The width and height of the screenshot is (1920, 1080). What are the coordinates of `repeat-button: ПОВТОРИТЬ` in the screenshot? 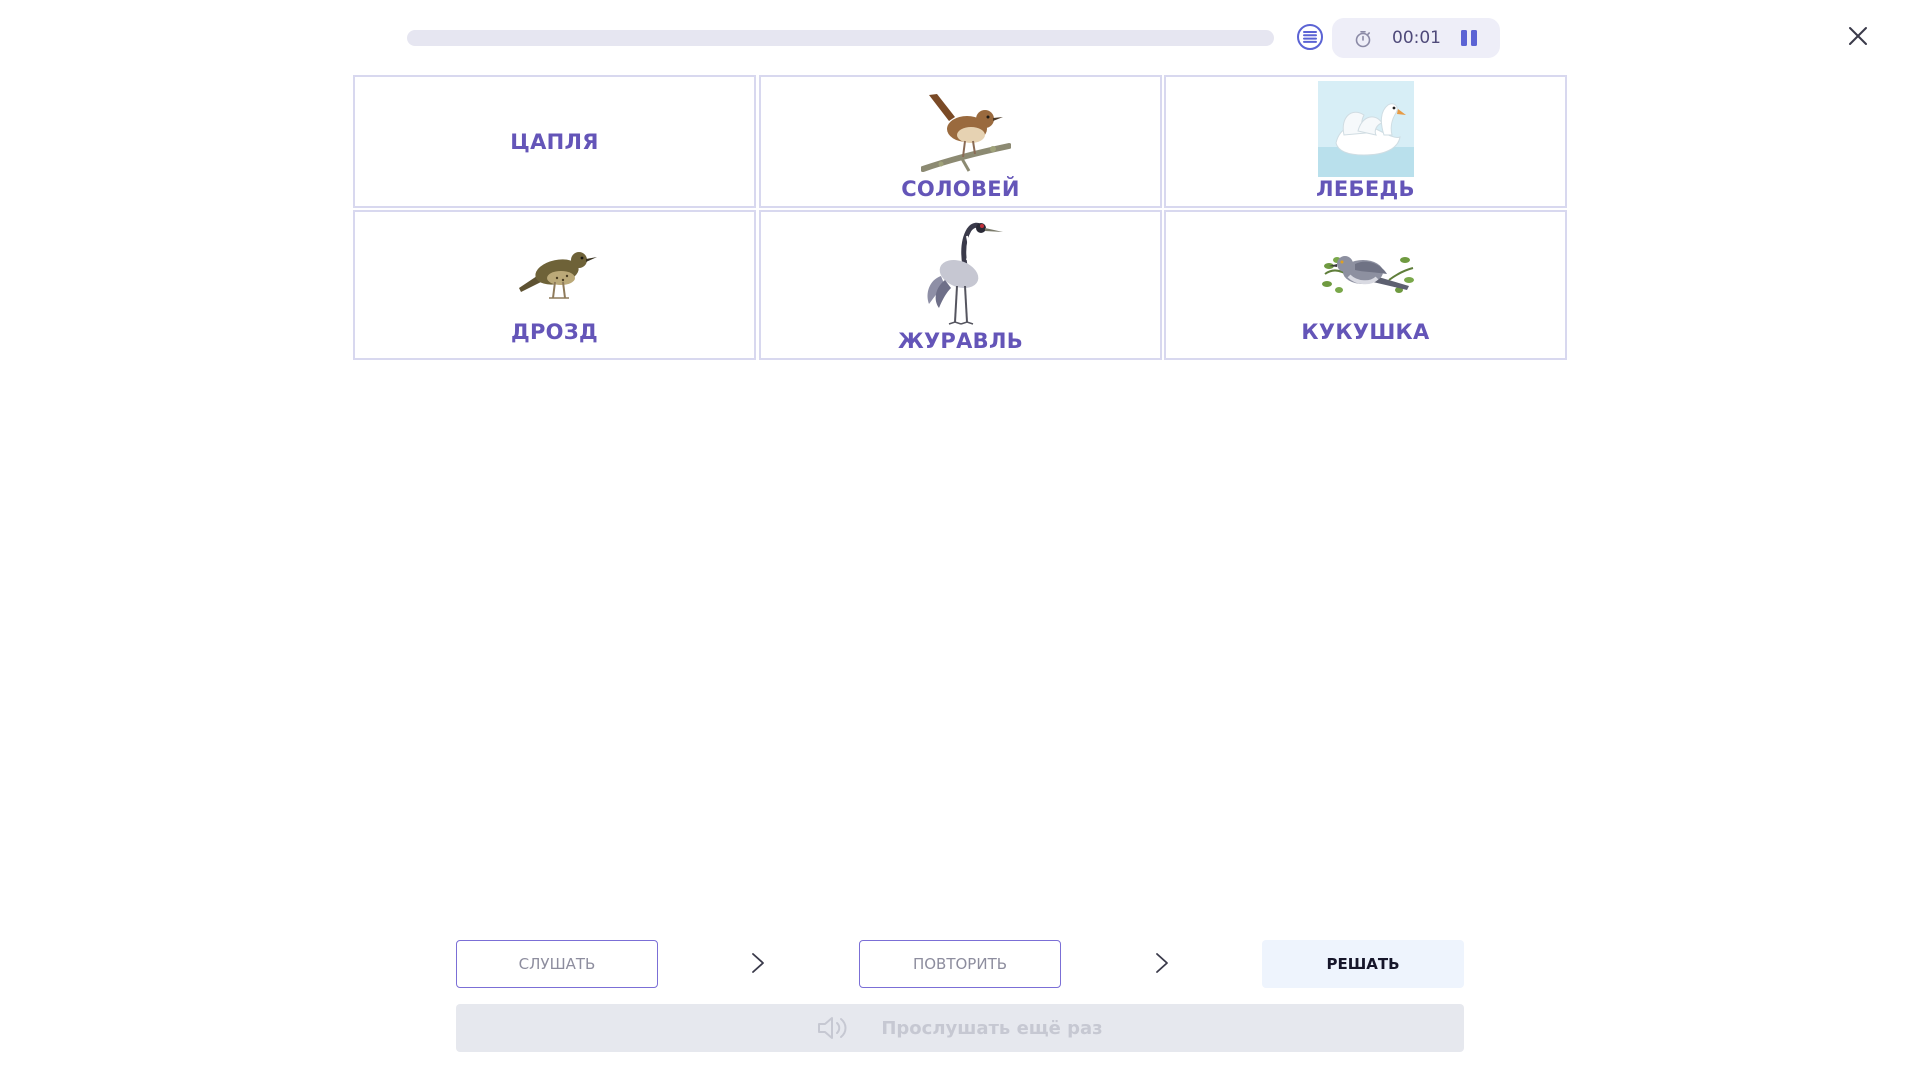 It's located at (960, 964).